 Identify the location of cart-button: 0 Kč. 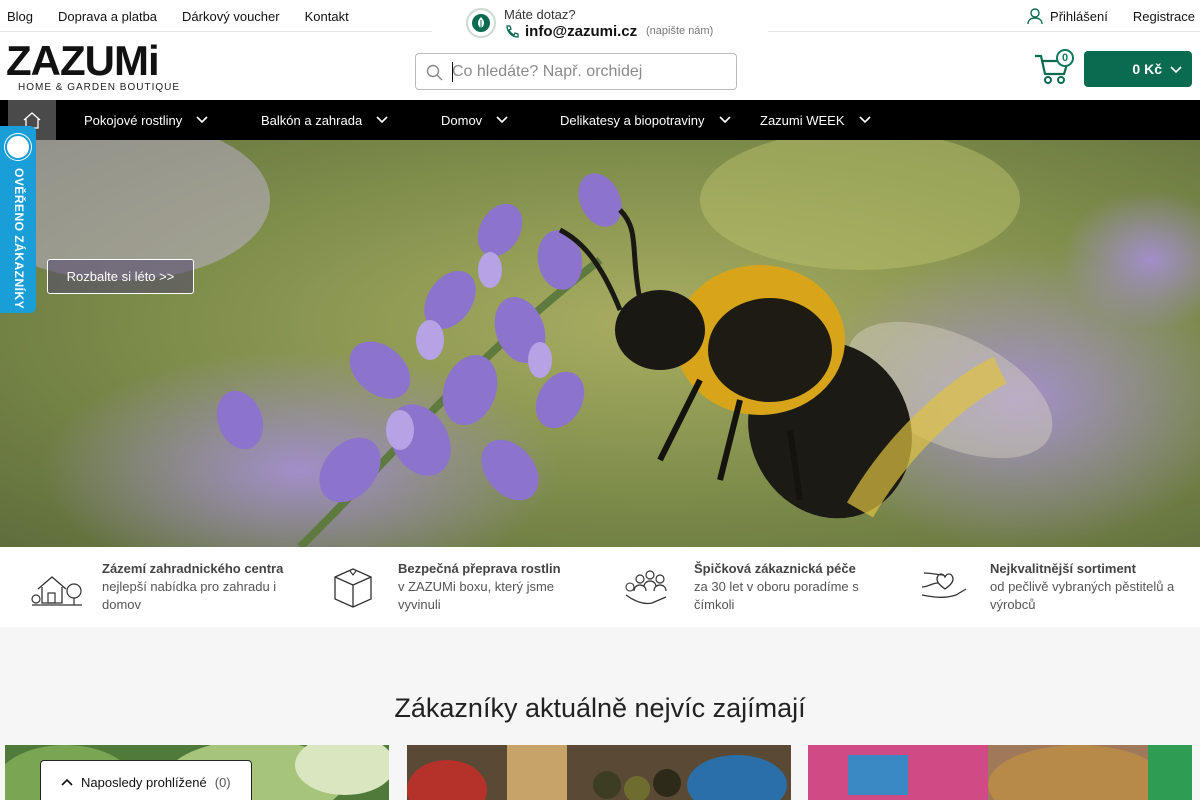
(1138, 69).